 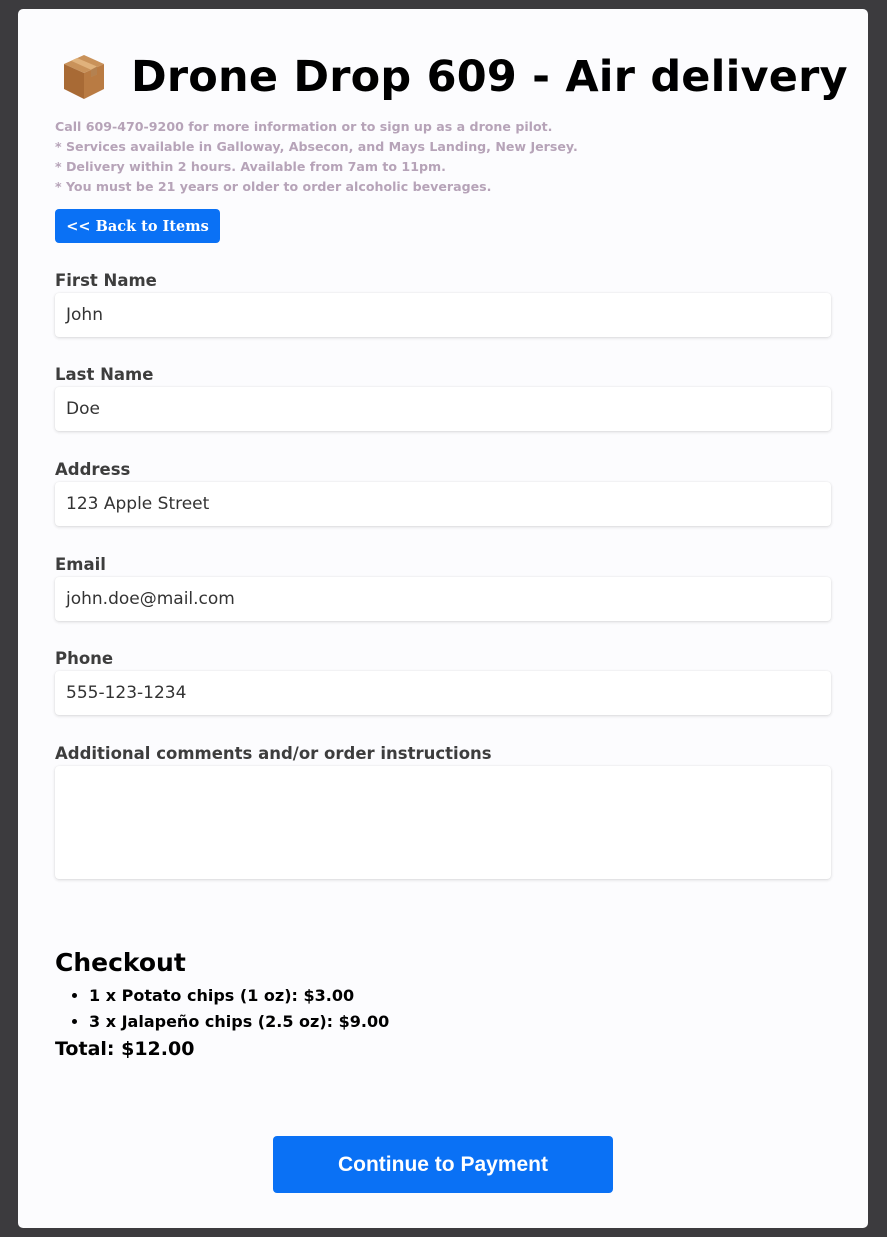 I want to click on back-to-items-button: << Back to Items, so click(x=137, y=226).